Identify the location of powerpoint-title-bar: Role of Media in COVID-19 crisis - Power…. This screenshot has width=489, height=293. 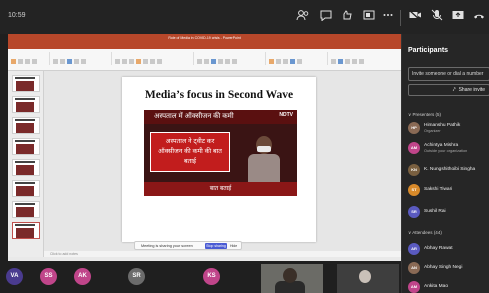
(204, 38).